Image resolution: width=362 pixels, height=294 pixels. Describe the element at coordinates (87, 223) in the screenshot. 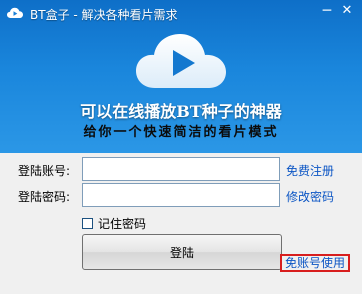

I see `remember-password-checkbox` at that location.